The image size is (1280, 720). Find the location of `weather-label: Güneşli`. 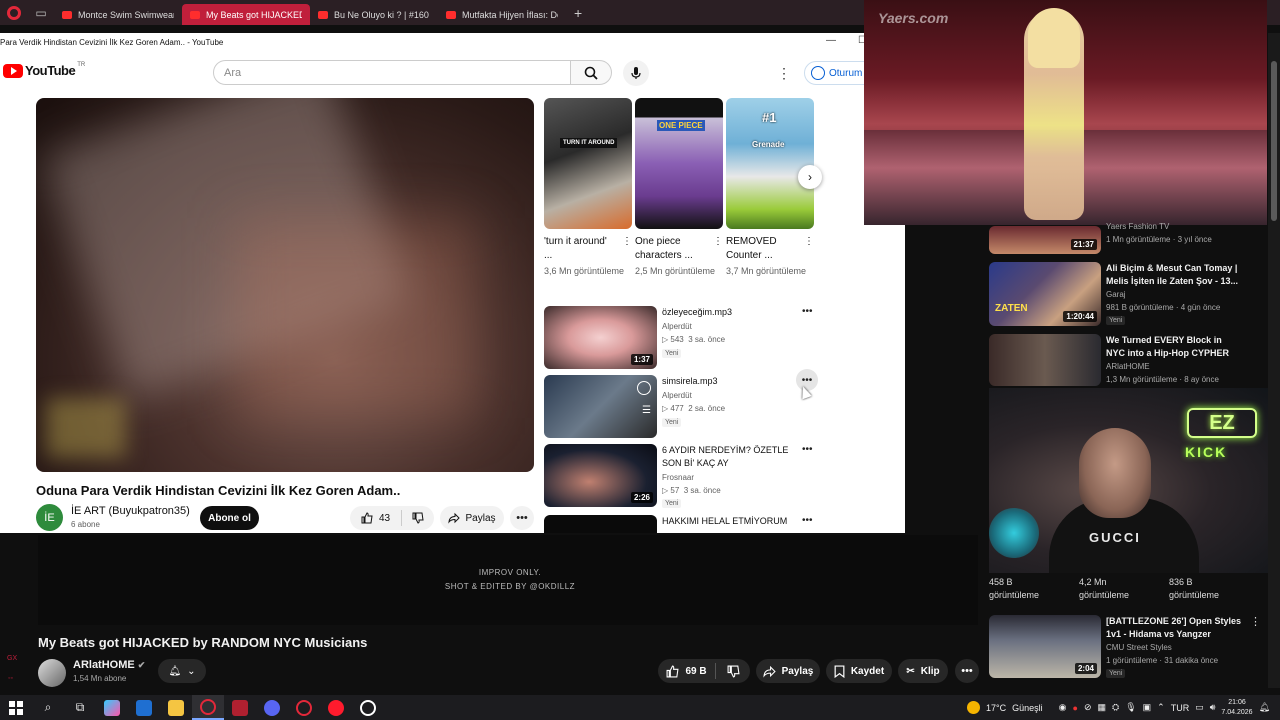

weather-label: Güneşli is located at coordinates (1027, 708).